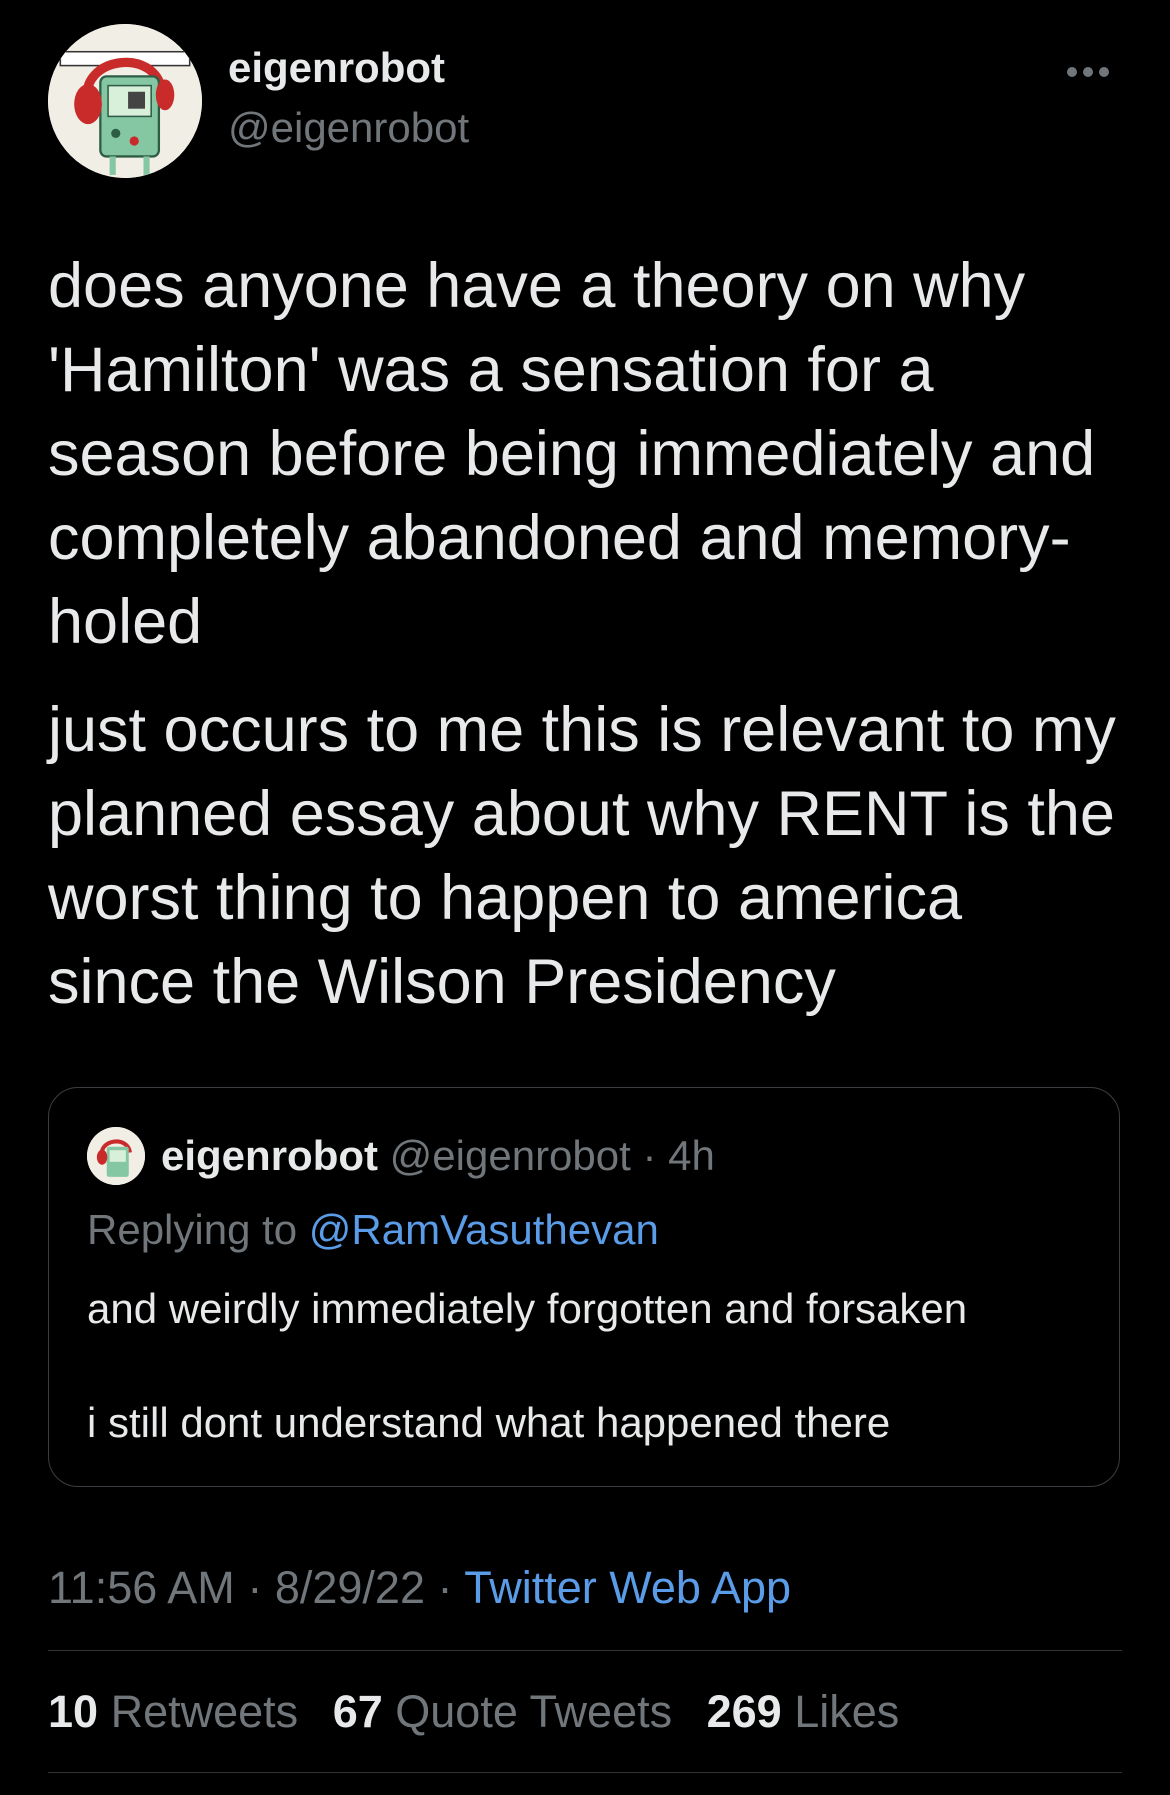 The height and width of the screenshot is (1795, 1170). I want to click on author-avatar, so click(125, 101).